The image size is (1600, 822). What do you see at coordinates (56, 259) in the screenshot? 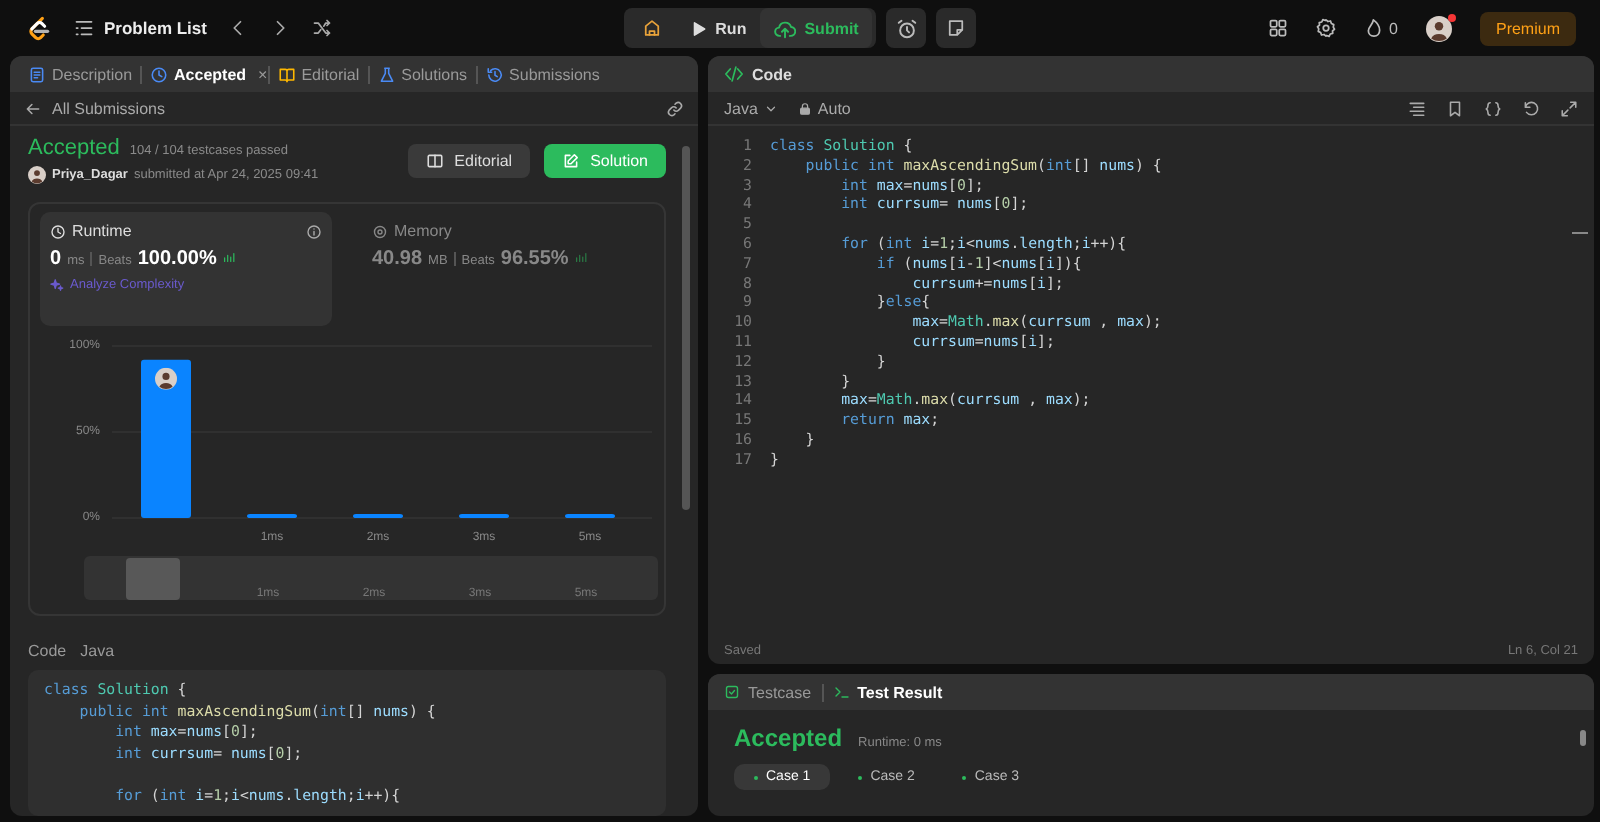
I see `stat-value: 0` at bounding box center [56, 259].